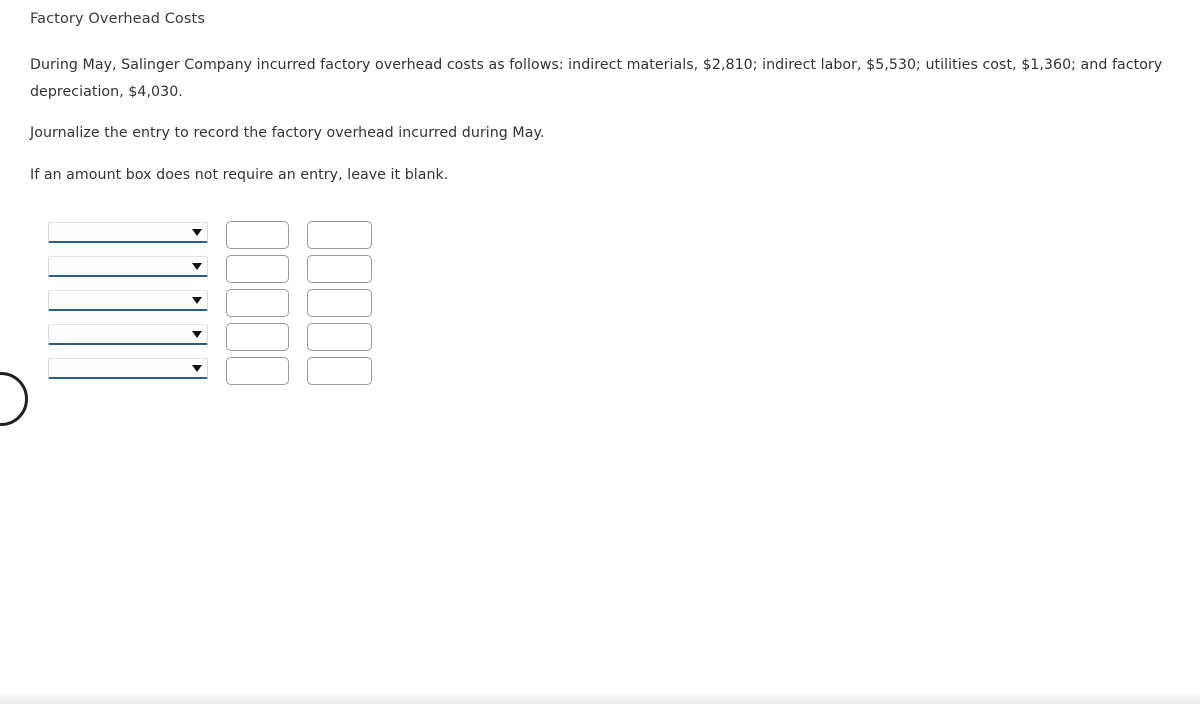 This screenshot has width=1200, height=704. What do you see at coordinates (257, 292) in the screenshot?
I see `debit-input-3-value` at bounding box center [257, 292].